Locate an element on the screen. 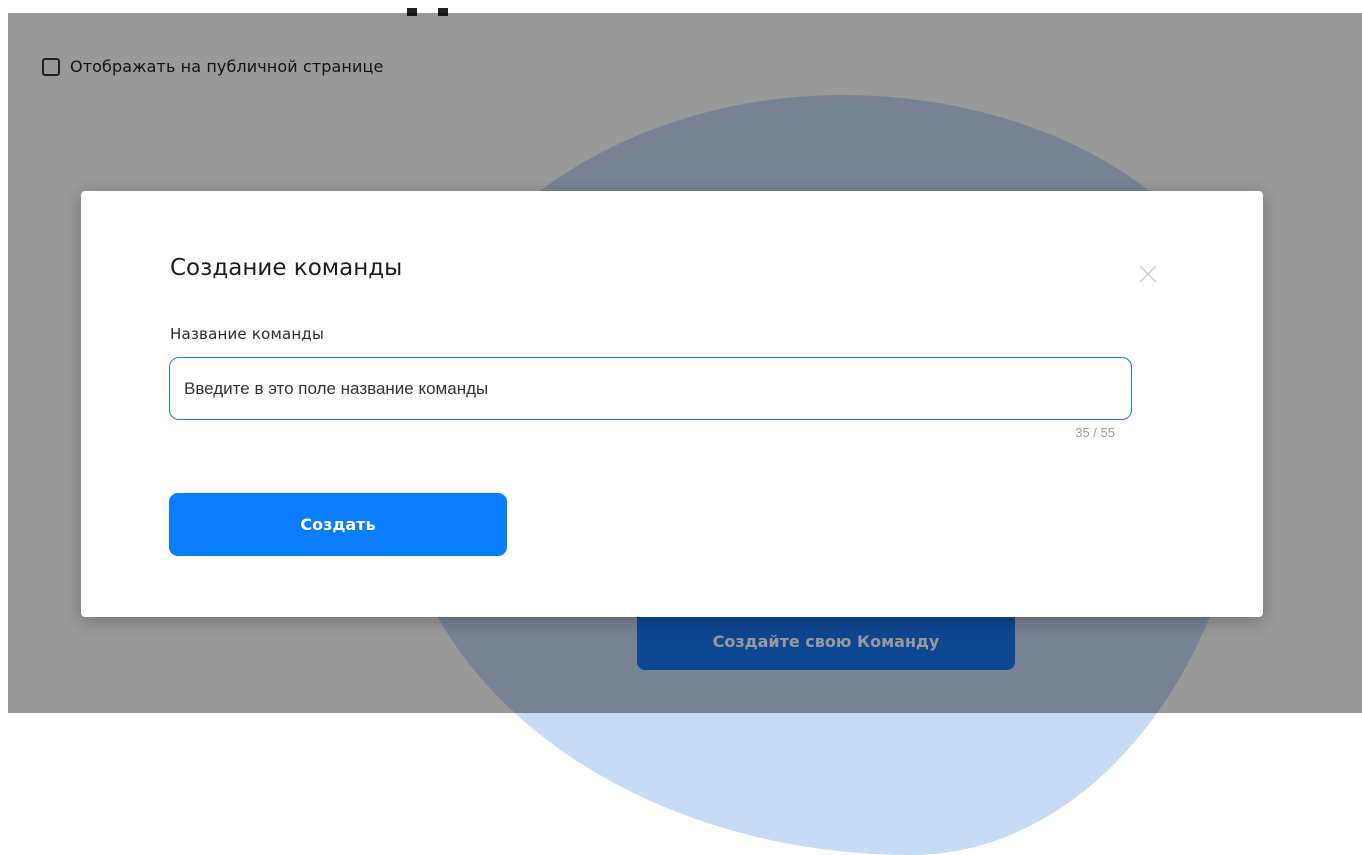 The height and width of the screenshot is (855, 1362). modal-title: Создание команды is located at coordinates (286, 268).